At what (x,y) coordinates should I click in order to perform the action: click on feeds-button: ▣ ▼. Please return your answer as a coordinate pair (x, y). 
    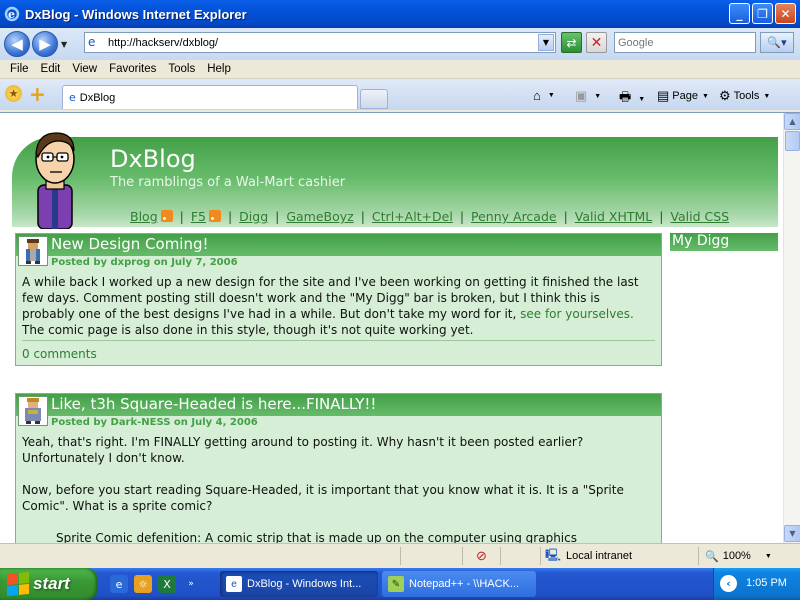
    Looking at the image, I should click on (588, 96).